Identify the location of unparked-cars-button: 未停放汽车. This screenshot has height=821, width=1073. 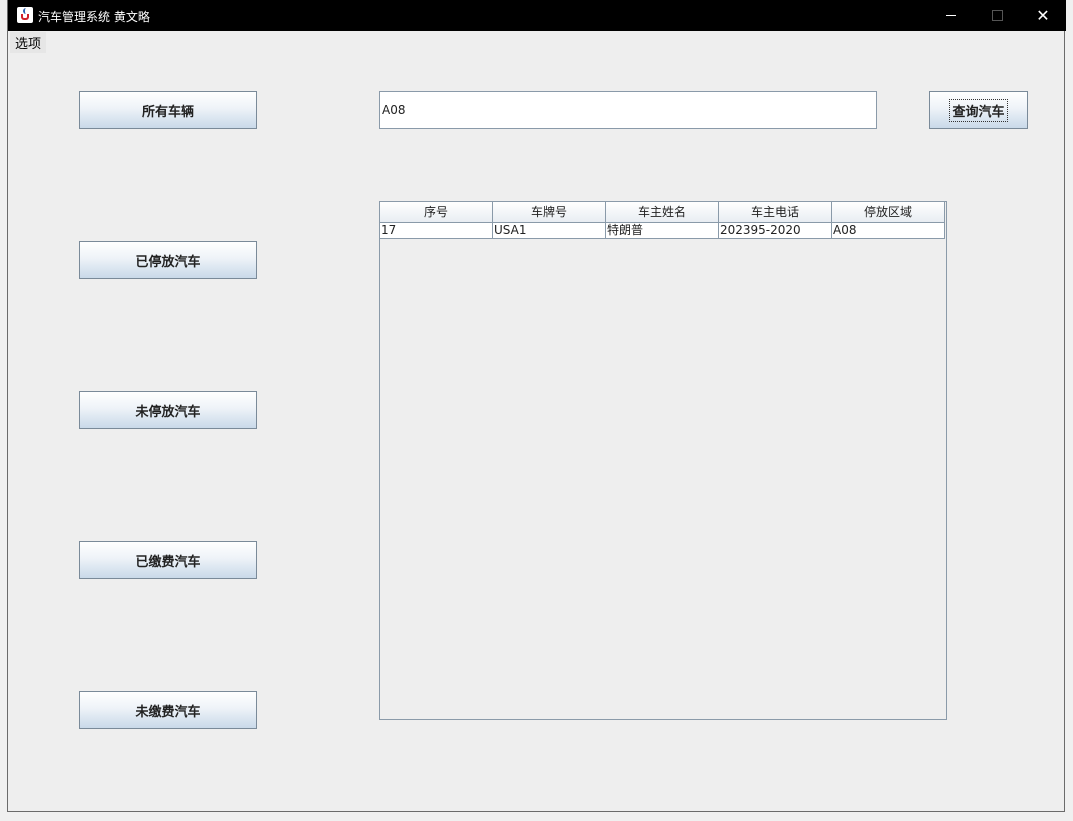
(168, 410).